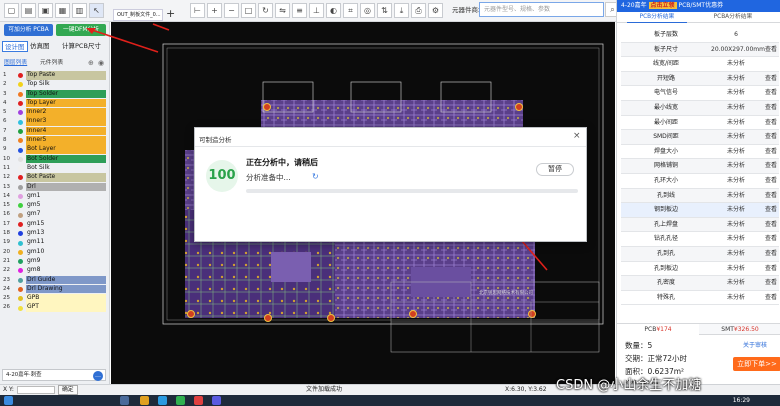  I want to click on layer-icon: ≡, so click(299, 10).